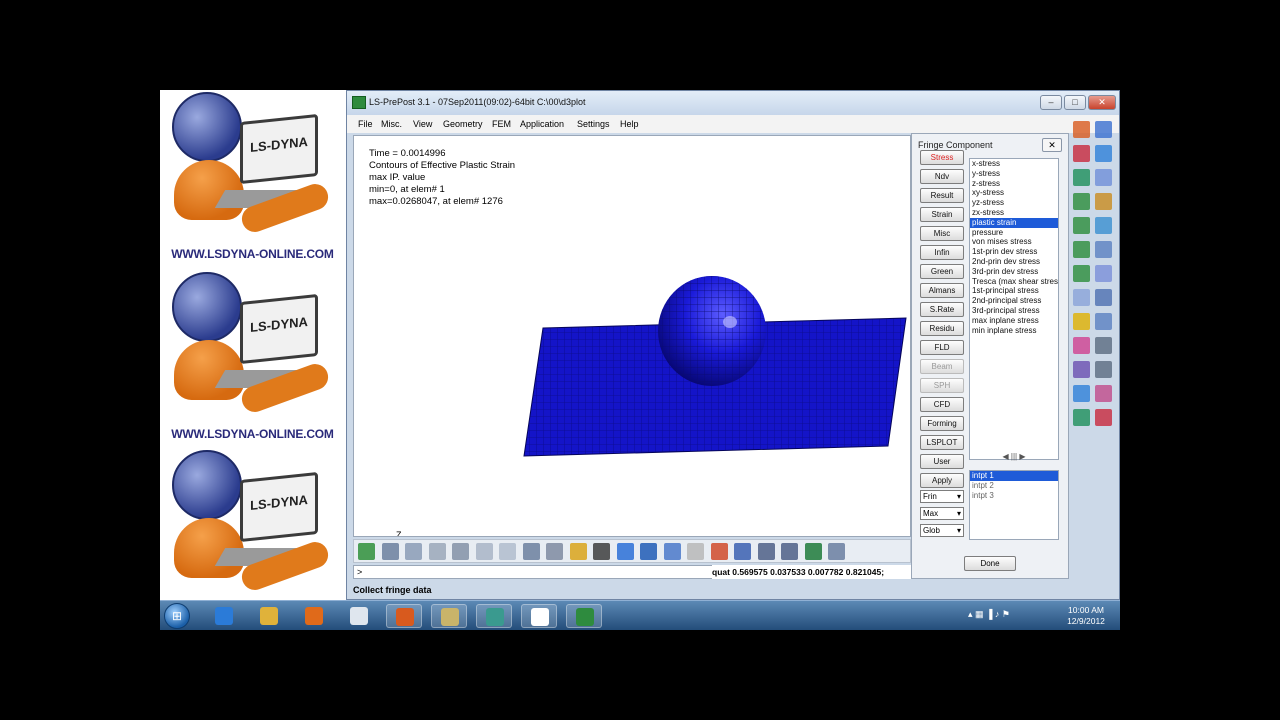 This screenshot has height=720, width=1280. Describe the element at coordinates (449, 616) in the screenshot. I see `taskbar-tools-button` at that location.